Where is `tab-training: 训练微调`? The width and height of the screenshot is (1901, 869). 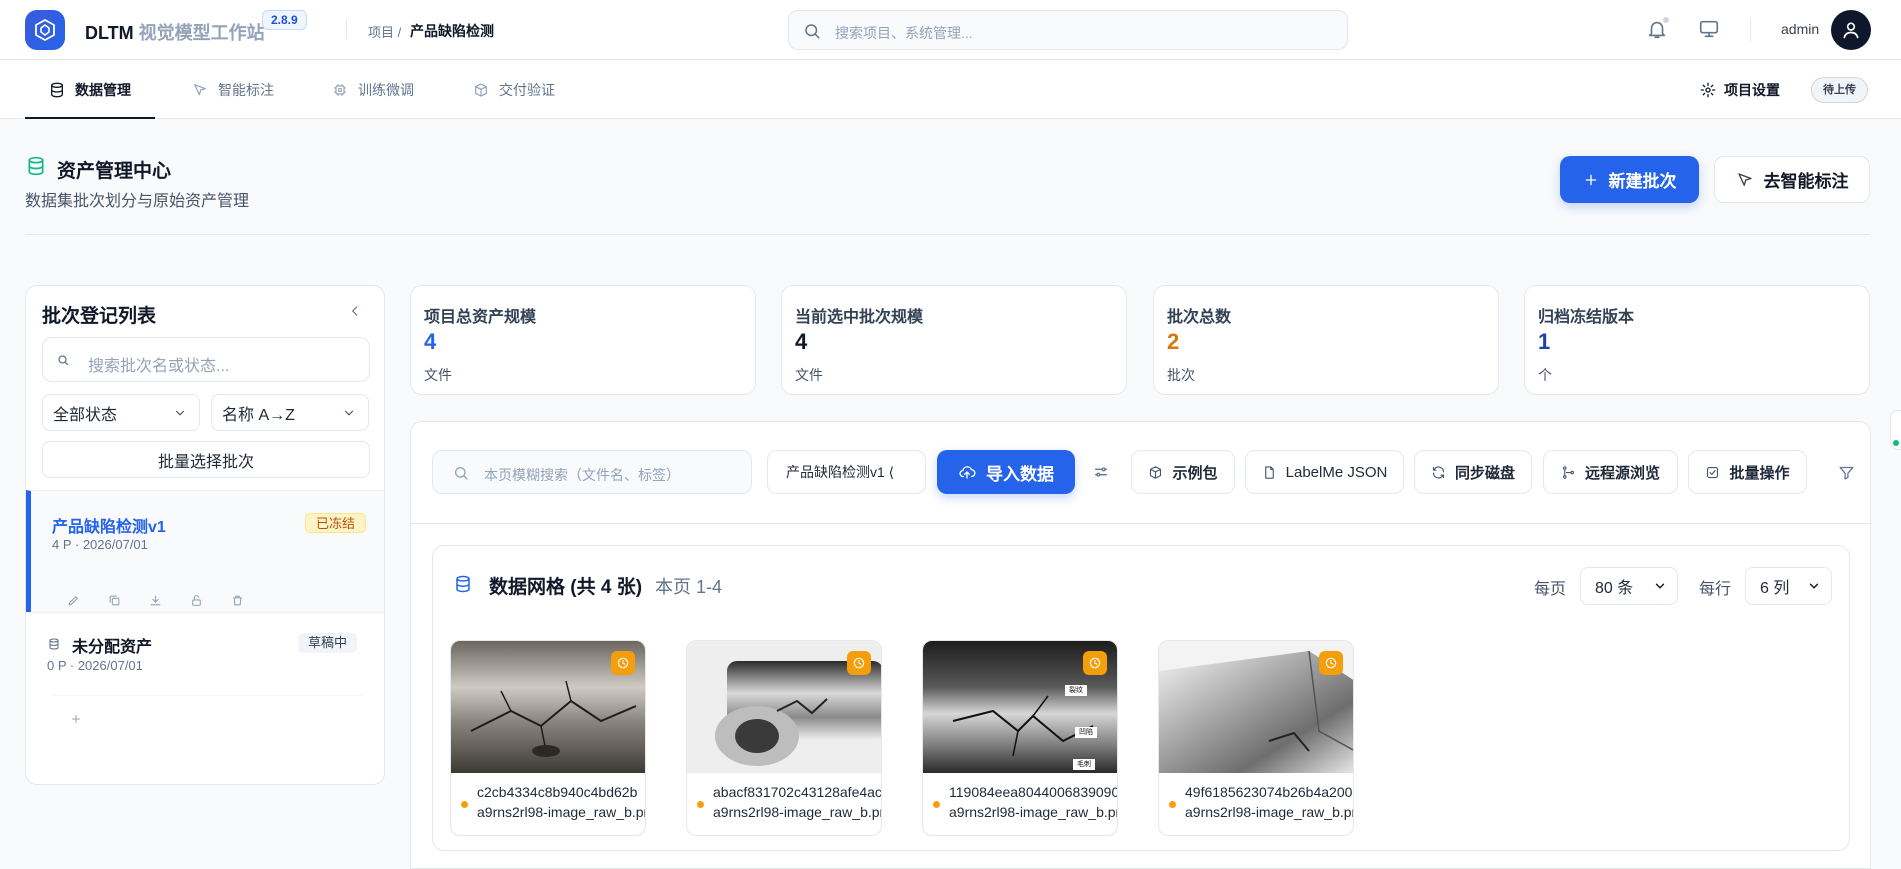 tab-training: 训练微调 is located at coordinates (373, 89).